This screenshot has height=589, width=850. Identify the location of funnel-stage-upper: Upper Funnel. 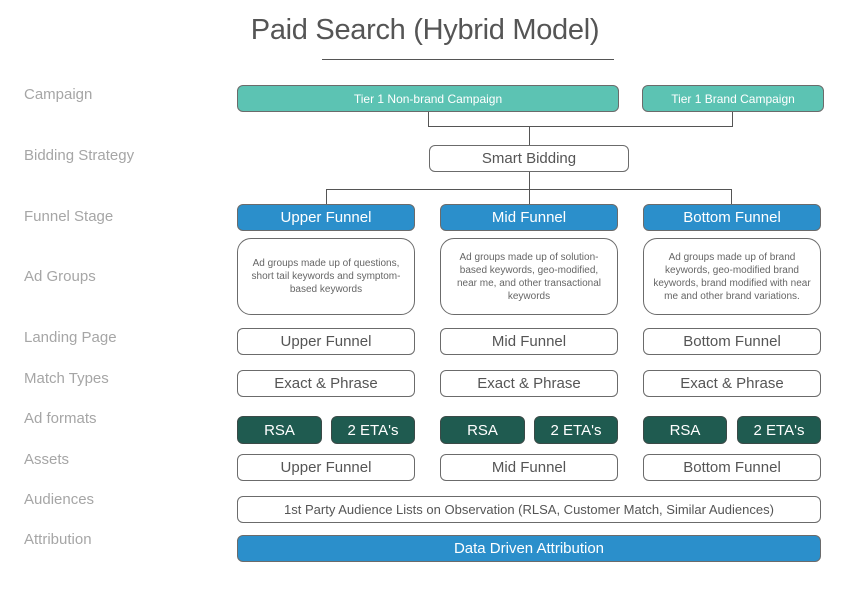
(326, 217).